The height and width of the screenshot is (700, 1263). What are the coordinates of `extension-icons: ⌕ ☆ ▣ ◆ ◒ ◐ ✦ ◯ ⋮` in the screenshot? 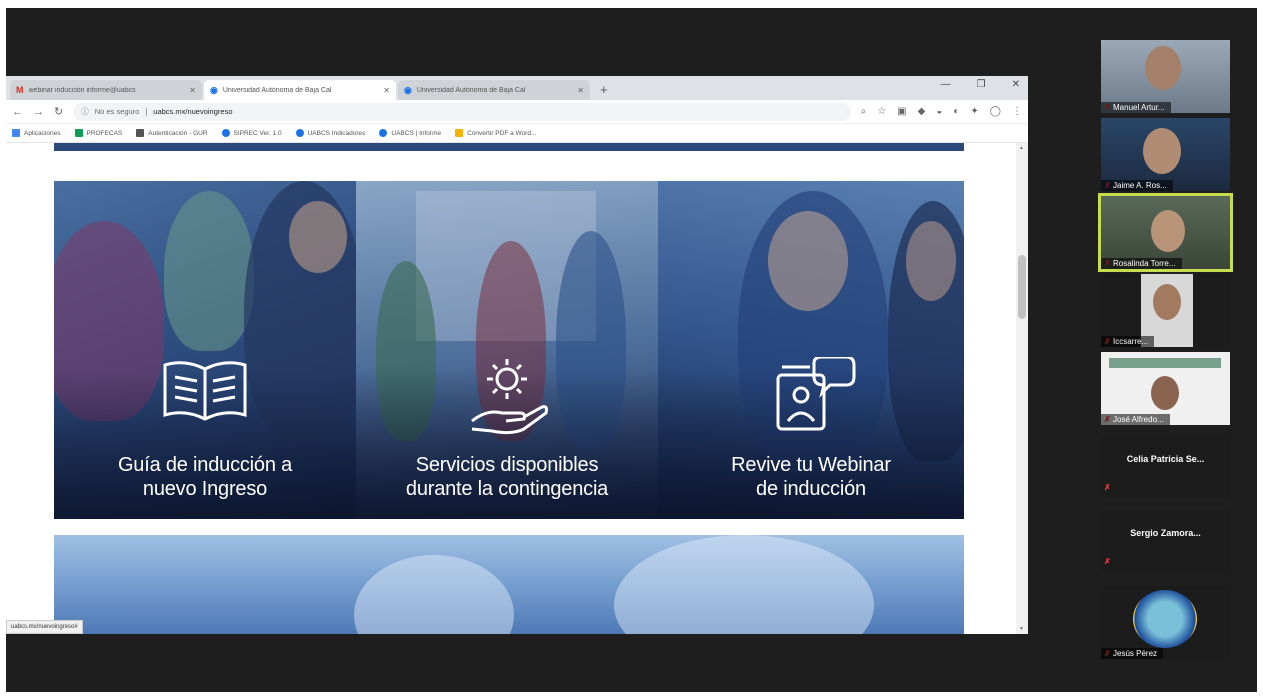 It's located at (941, 111).